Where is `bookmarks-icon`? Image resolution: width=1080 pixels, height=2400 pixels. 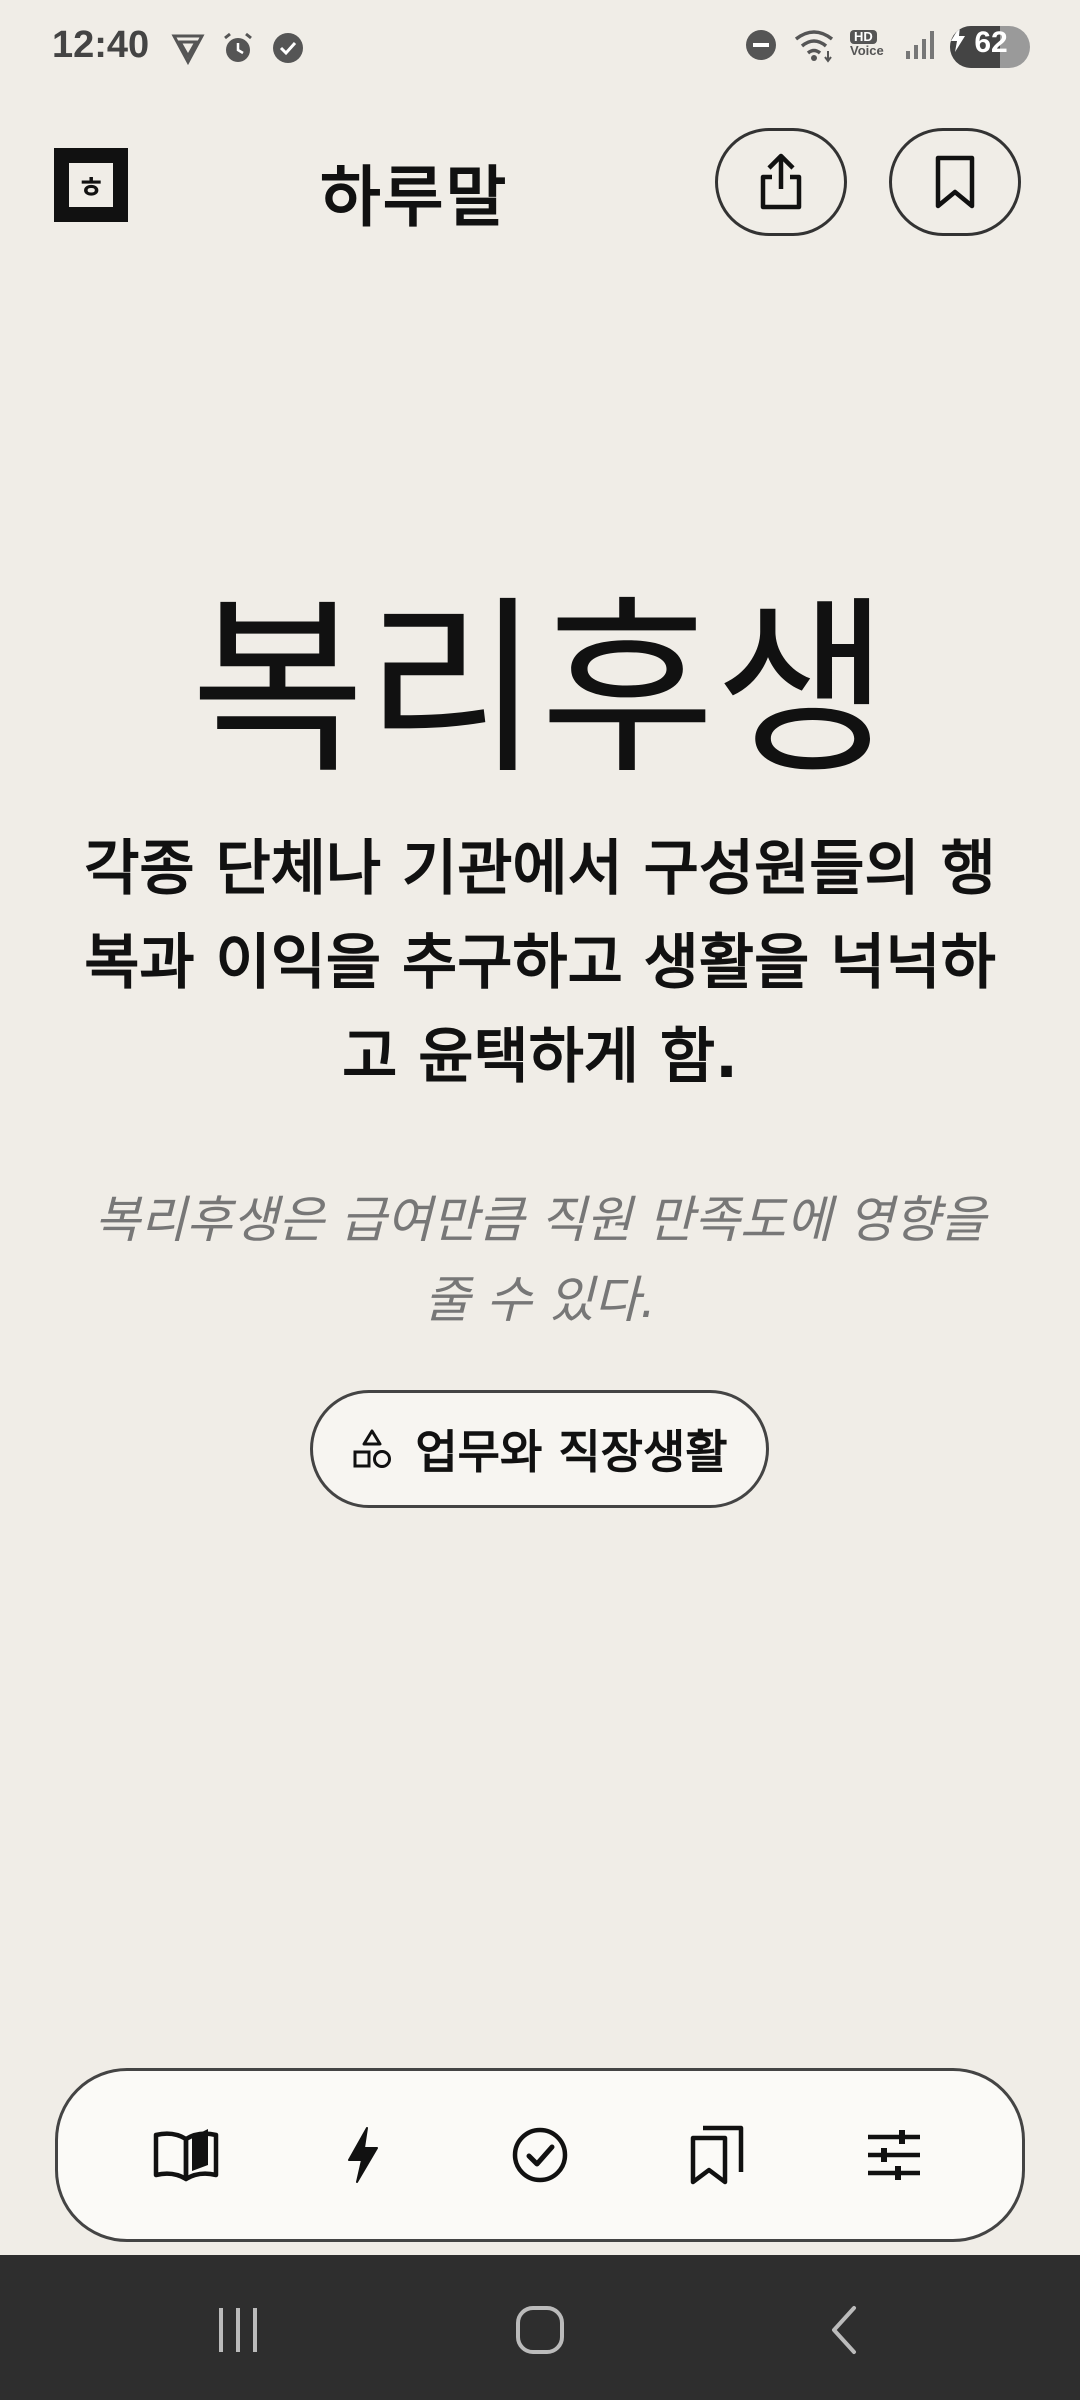 bookmarks-icon is located at coordinates (717, 2155).